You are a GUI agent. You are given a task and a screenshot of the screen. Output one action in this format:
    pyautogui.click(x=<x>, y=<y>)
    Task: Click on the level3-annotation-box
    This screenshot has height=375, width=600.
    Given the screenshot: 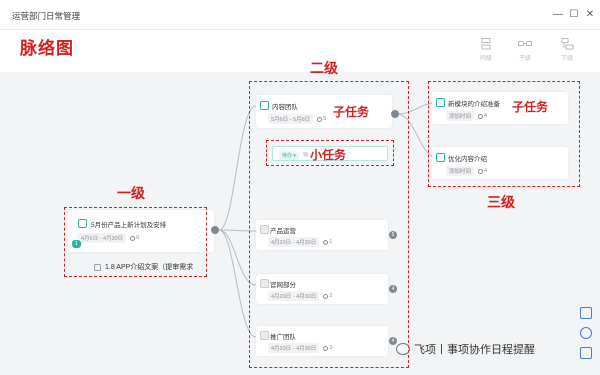 What is the action you would take?
    pyautogui.click(x=504, y=134)
    